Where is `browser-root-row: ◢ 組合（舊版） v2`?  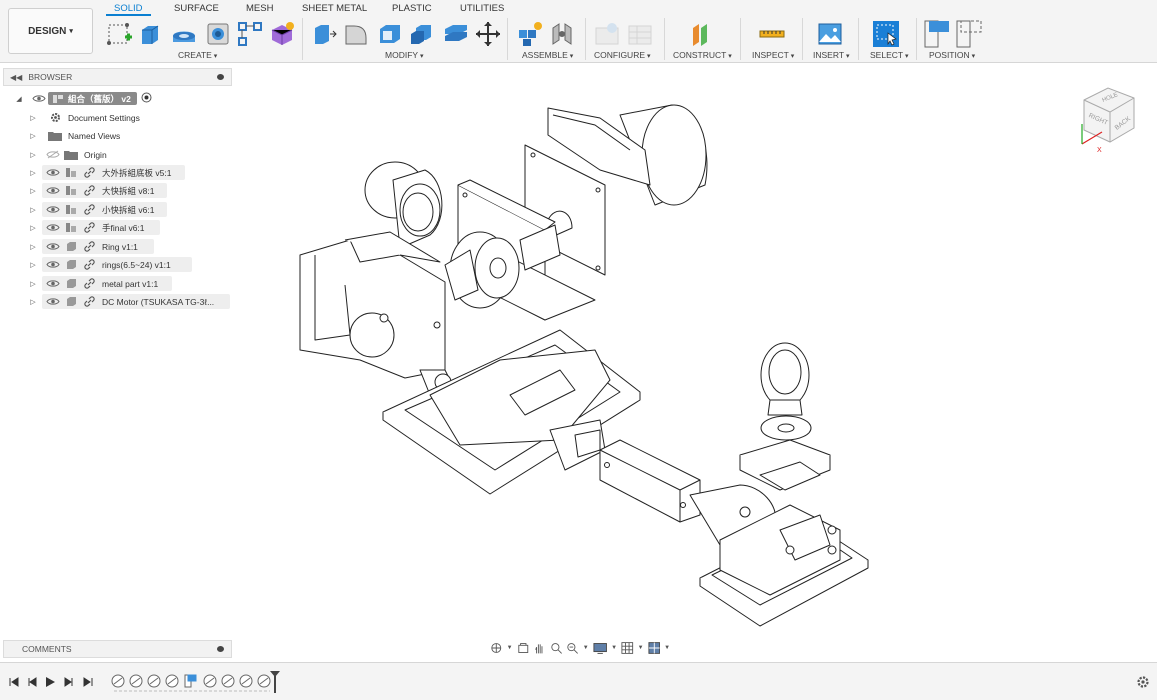
browser-root-row: ◢ 組合（舊版） v2 is located at coordinates (83, 98).